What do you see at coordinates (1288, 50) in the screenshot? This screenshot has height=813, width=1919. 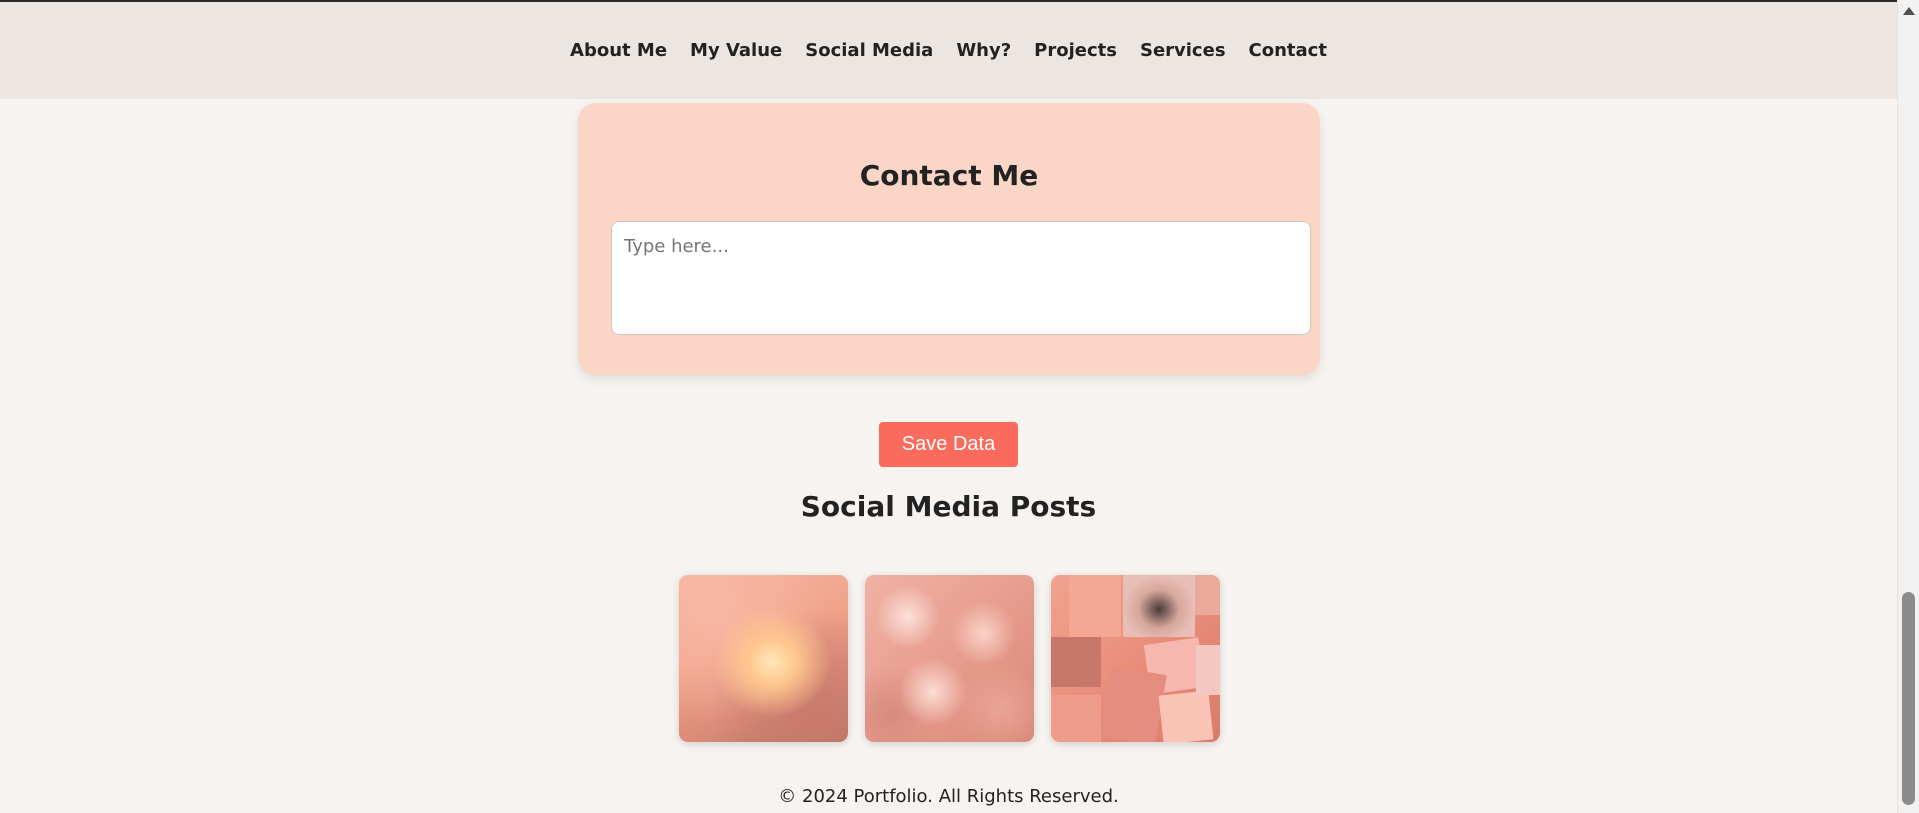 I see `nav-link-contact: Contact` at bounding box center [1288, 50].